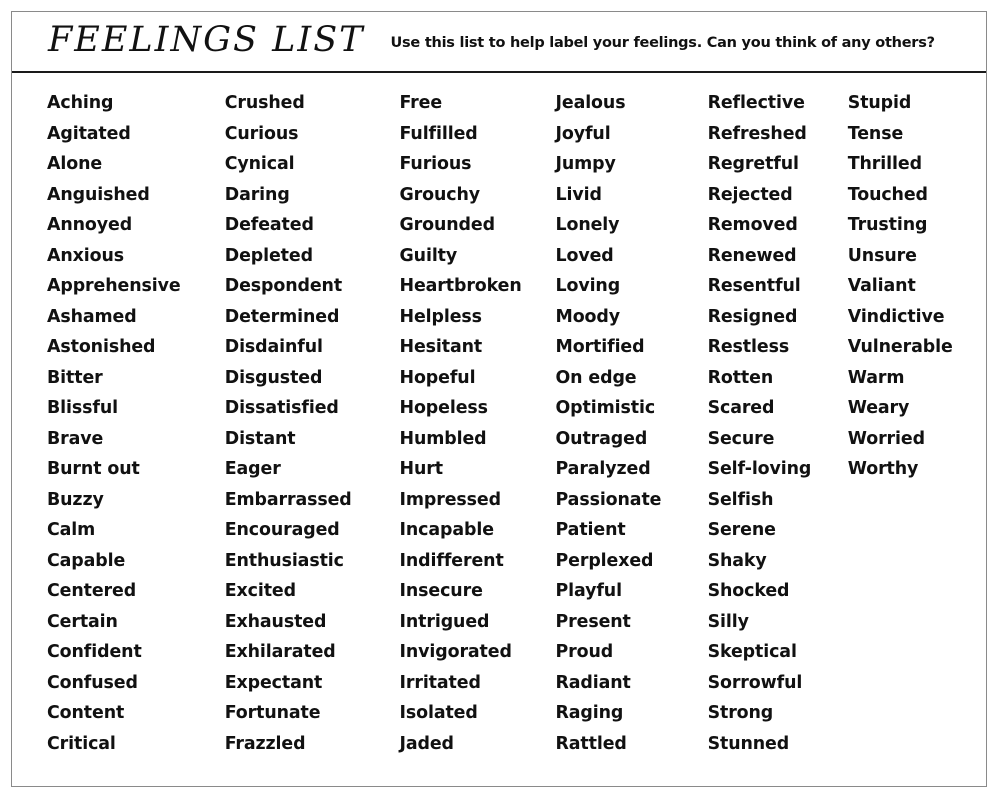  Describe the element at coordinates (265, 743) in the screenshot. I see `feeling-word: Frazzled` at that location.